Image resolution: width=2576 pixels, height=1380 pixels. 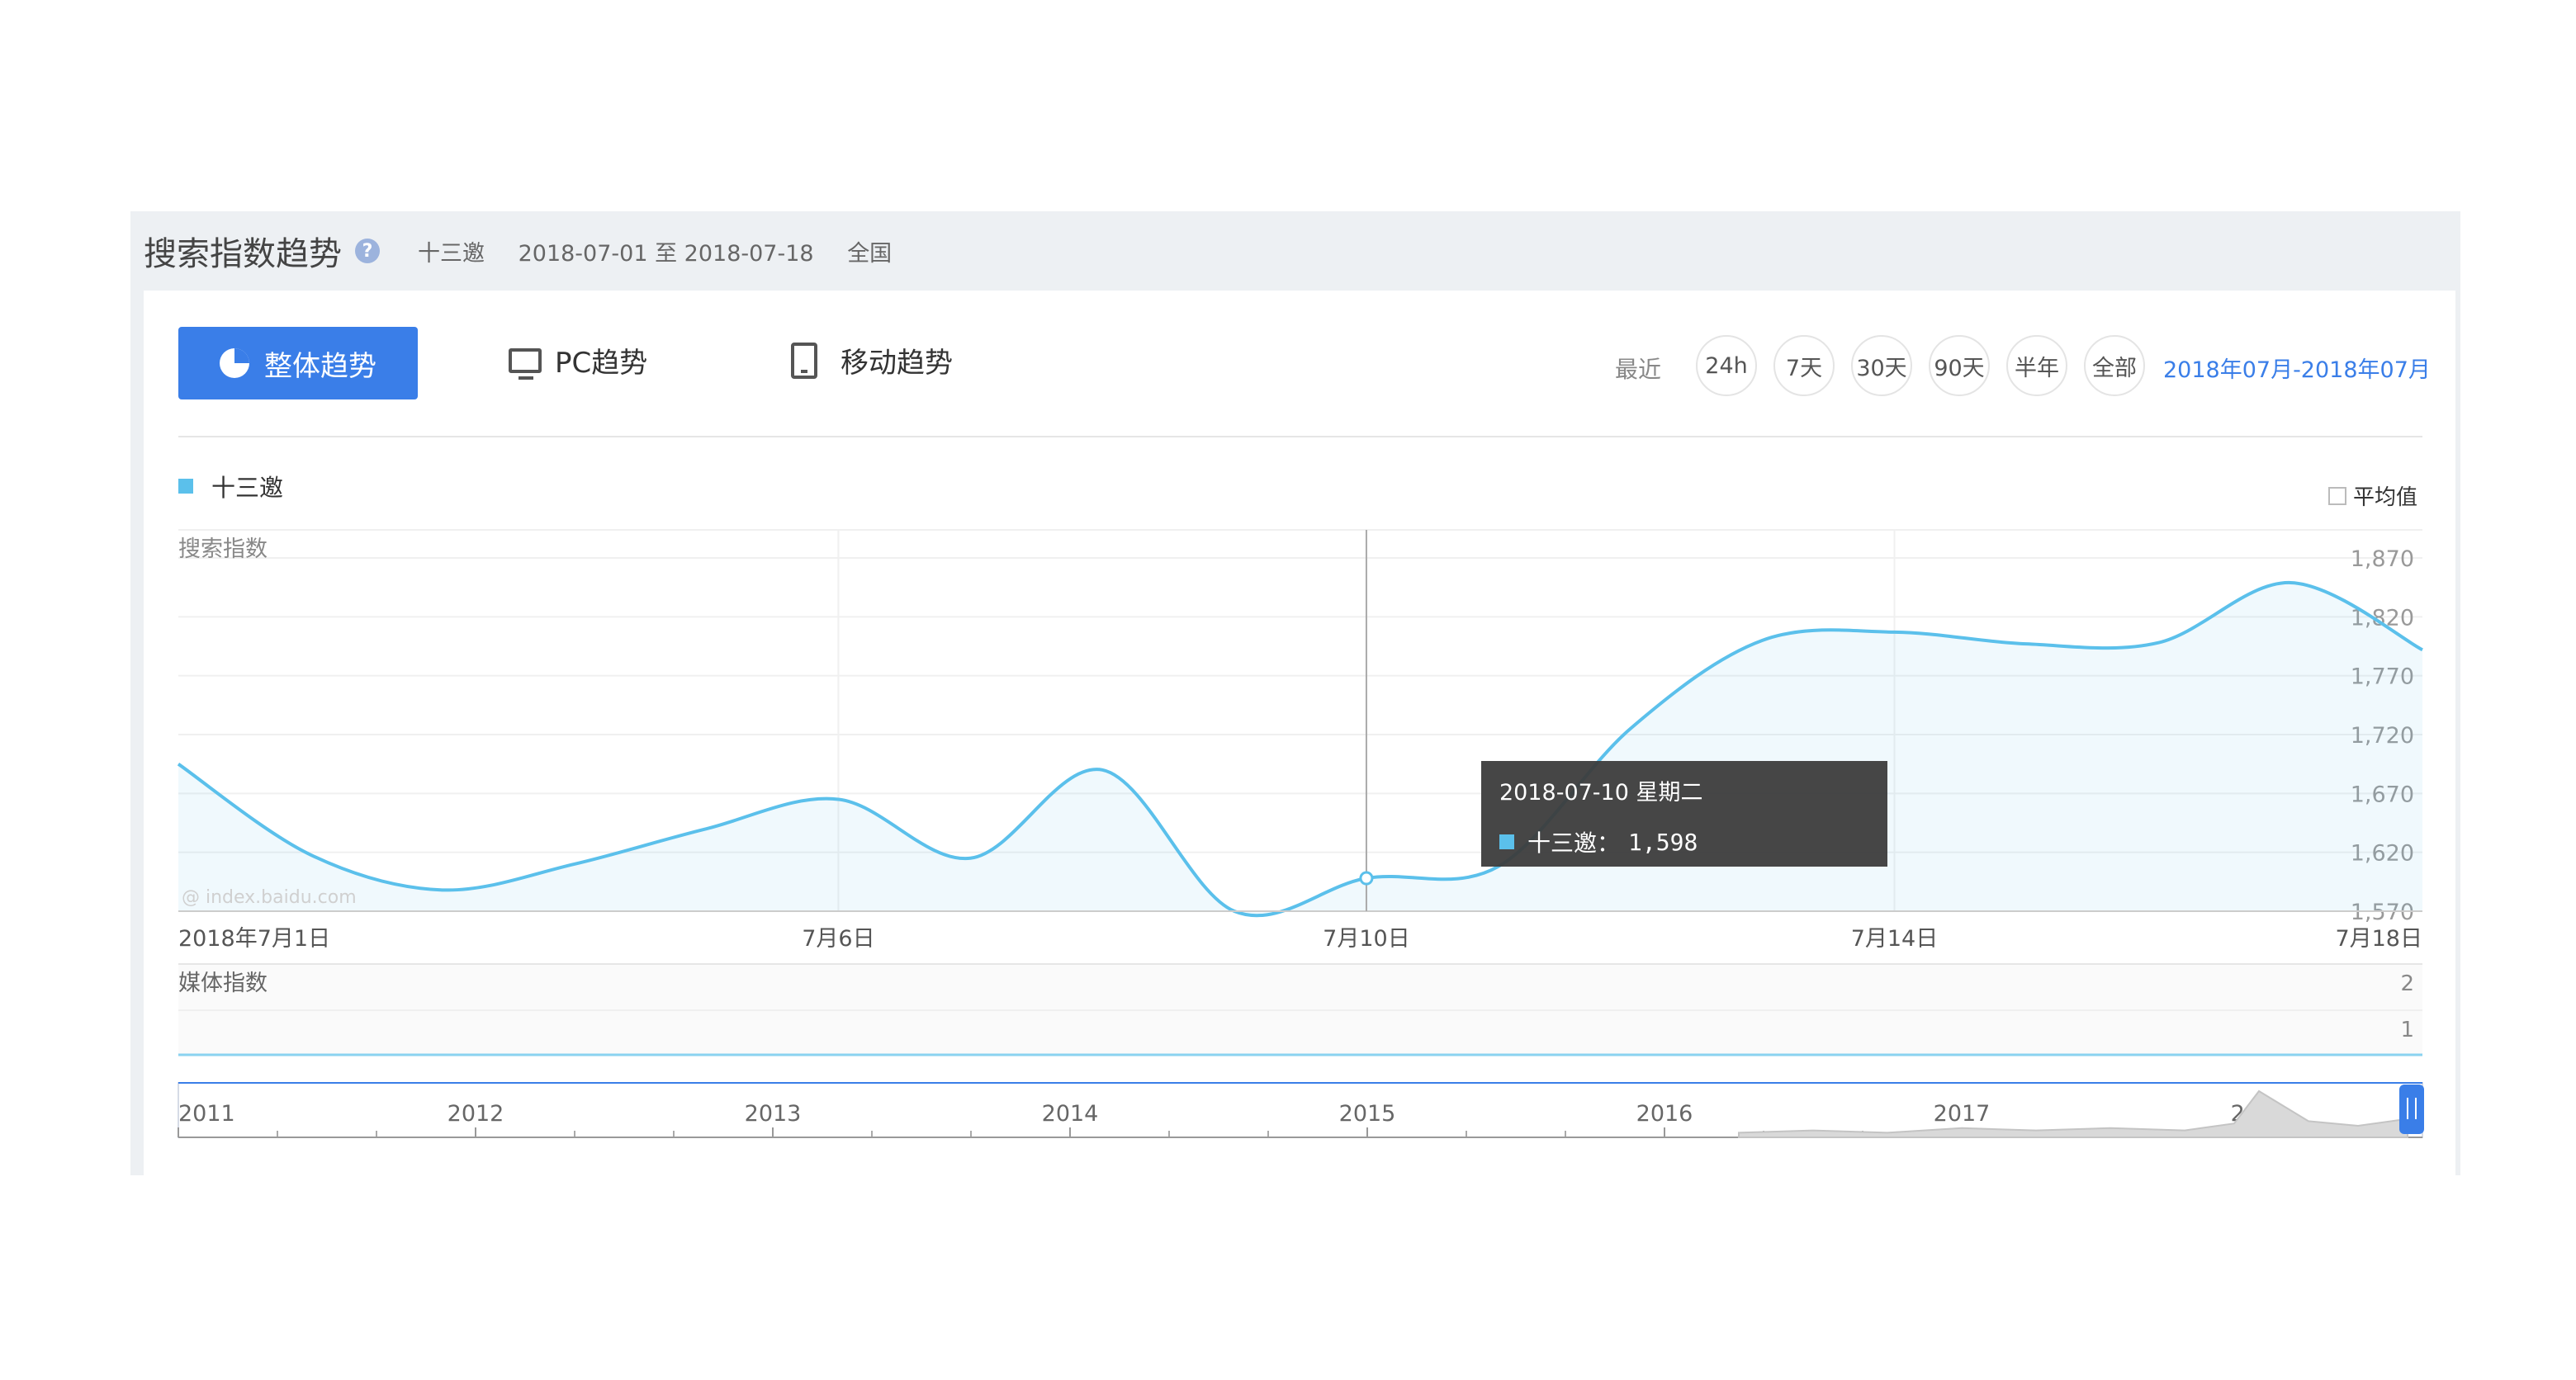 I want to click on highlight-point, so click(x=1366, y=879).